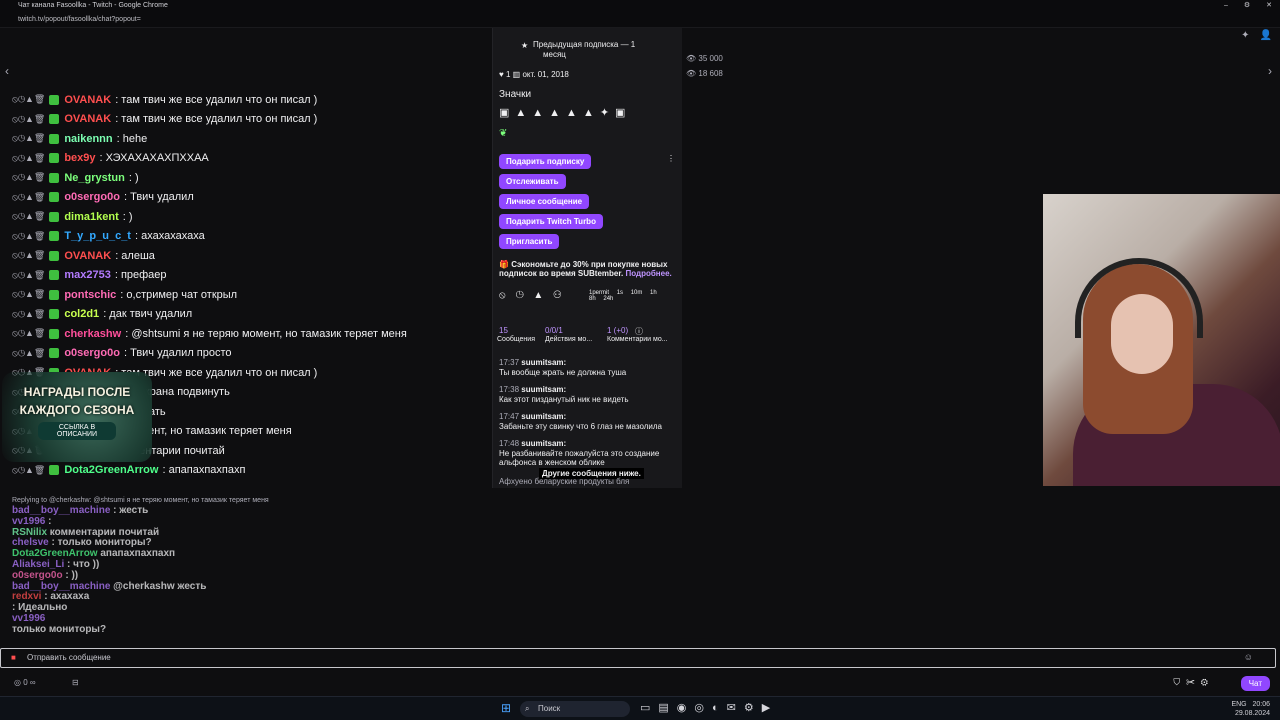 The image size is (1280, 720). What do you see at coordinates (506, 708) in the screenshot?
I see `windows-start-icon: ⊞` at bounding box center [506, 708].